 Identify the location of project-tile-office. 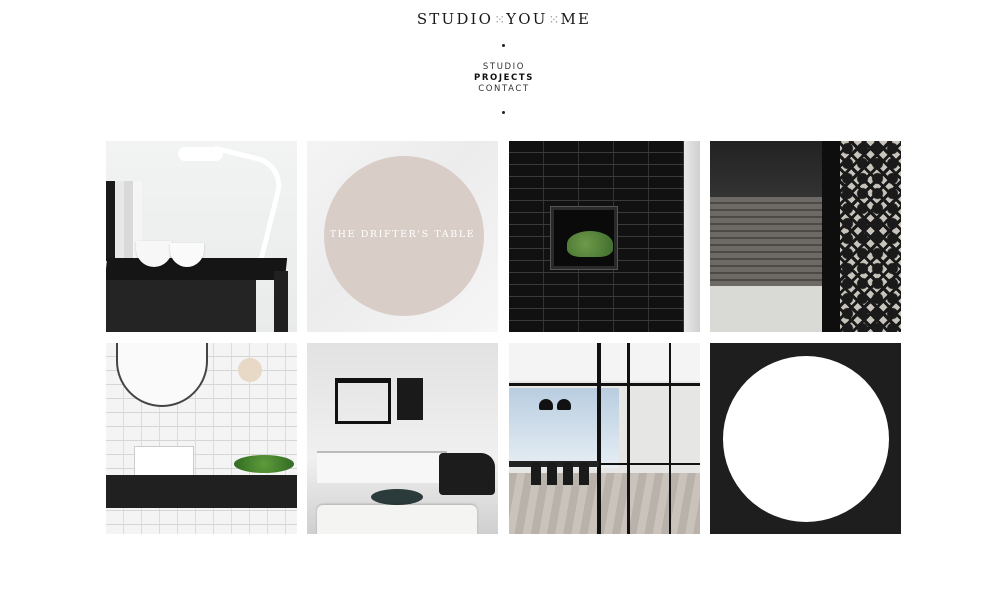
(604, 438).